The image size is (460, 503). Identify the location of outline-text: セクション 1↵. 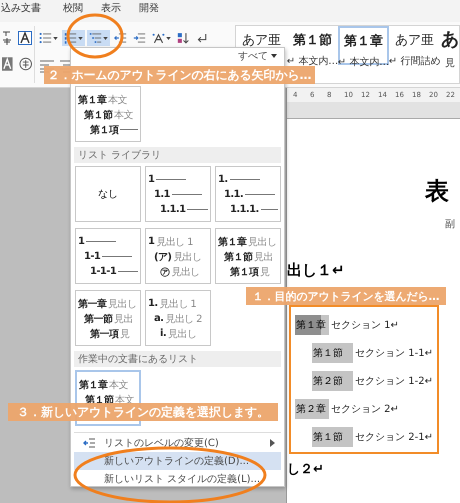
(364, 325).